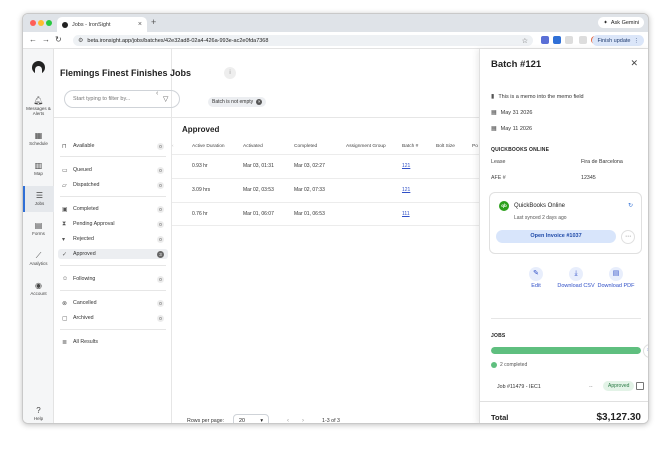 The width and height of the screenshot is (670, 452). Describe the element at coordinates (494, 129) in the screenshot. I see `calendar-range-icon: ▦` at that location.